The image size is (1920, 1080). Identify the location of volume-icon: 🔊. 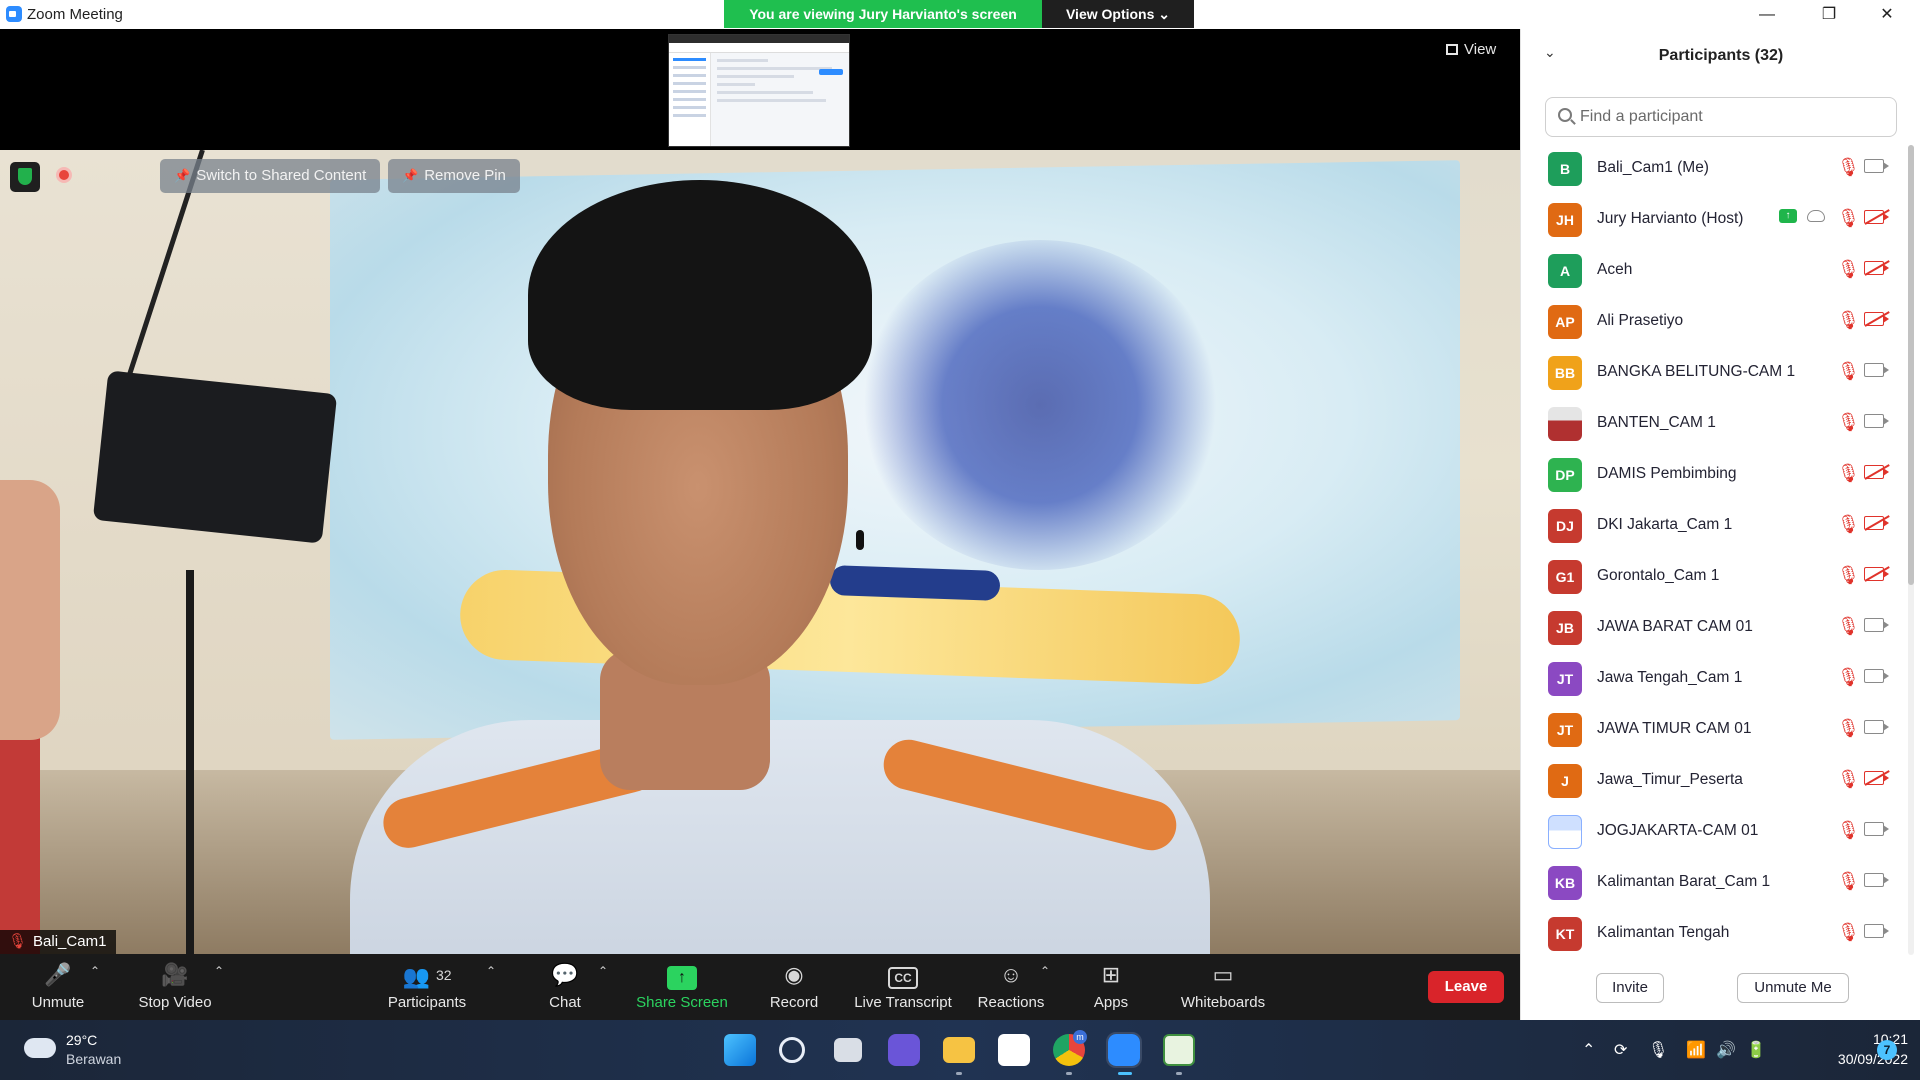
(1726, 1050).